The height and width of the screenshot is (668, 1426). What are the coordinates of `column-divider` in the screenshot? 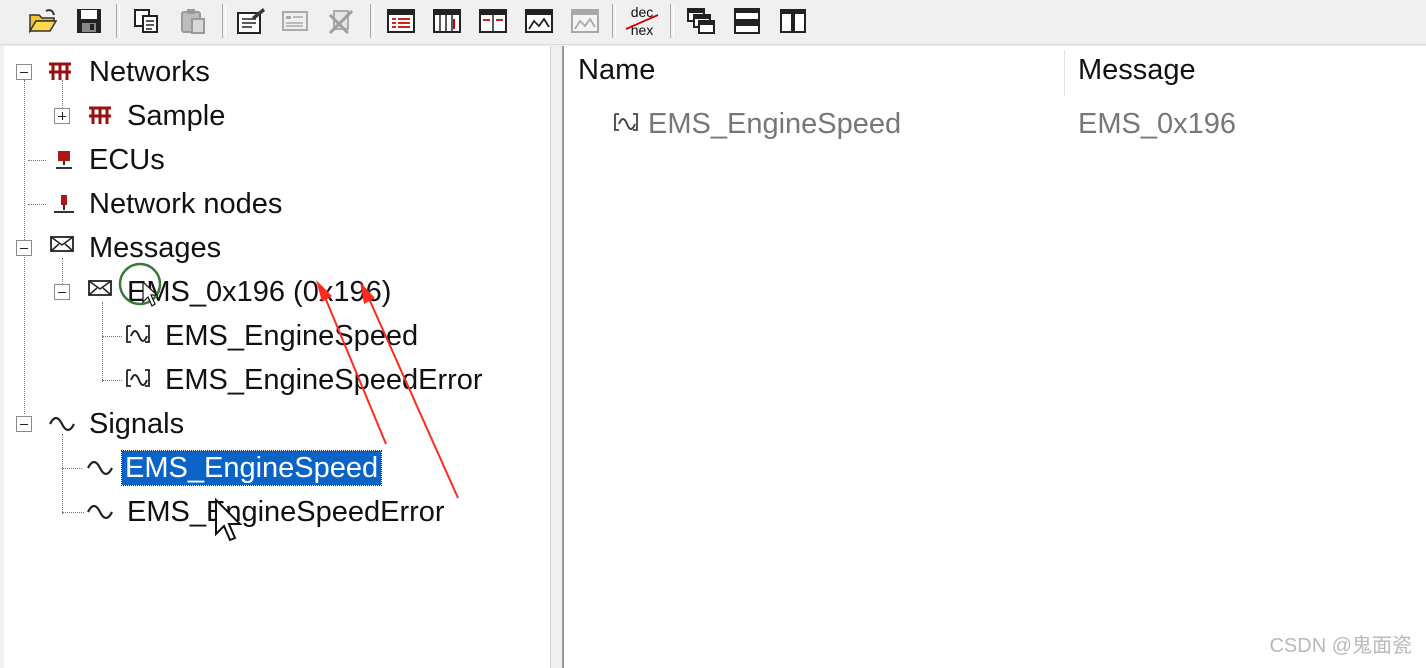 It's located at (1064, 73).